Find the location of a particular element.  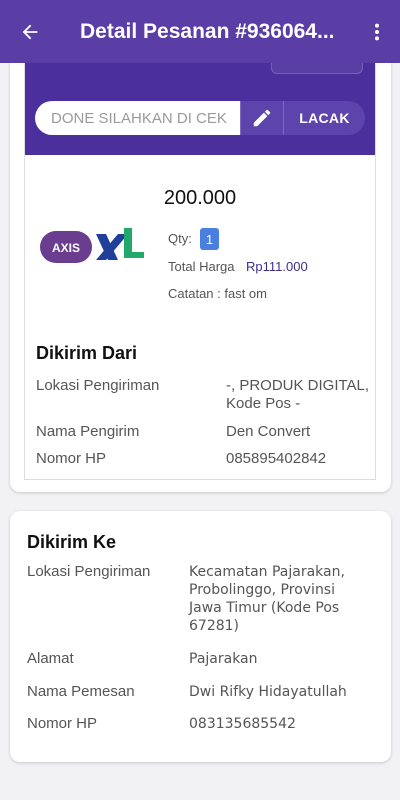

more-vert-icon is located at coordinates (377, 31).